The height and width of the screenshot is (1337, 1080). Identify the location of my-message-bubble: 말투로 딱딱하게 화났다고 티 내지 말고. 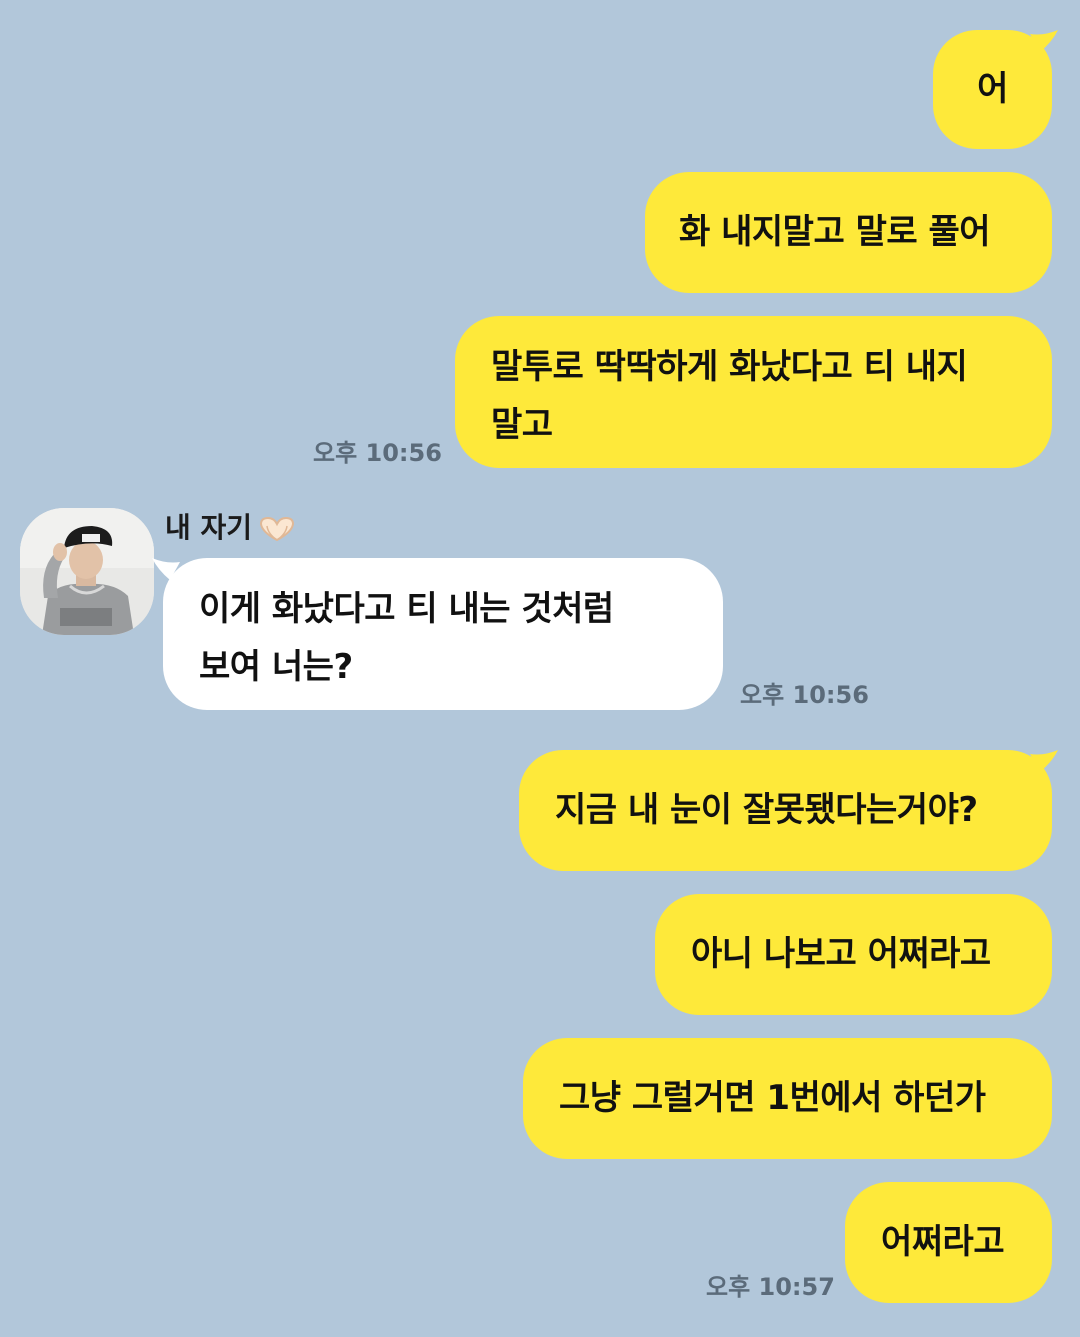
(753, 392).